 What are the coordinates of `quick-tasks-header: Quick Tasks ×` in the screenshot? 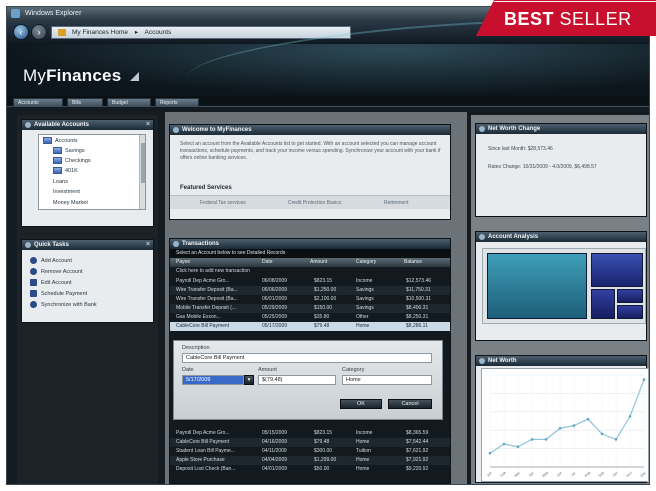 It's located at (87, 245).